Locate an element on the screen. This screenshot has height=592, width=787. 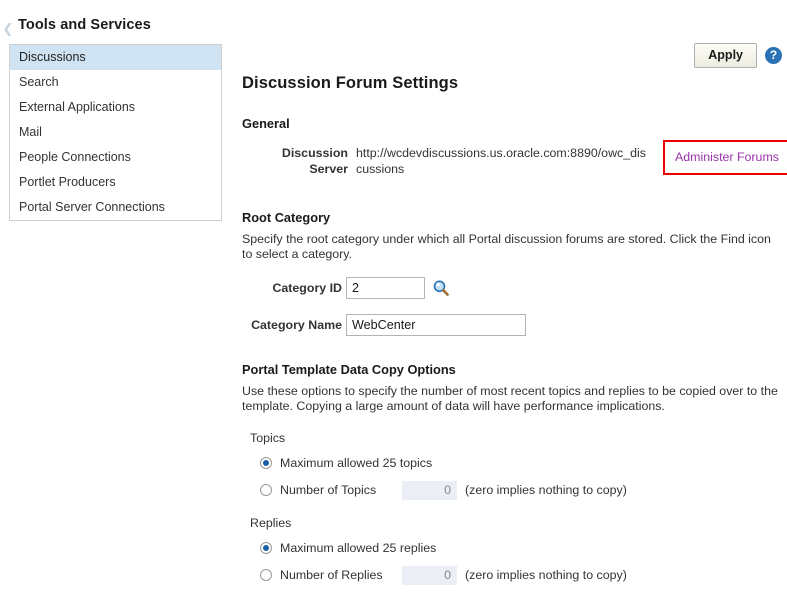
sidebar-item-label: Portal Server Connections is located at coordinates (92, 207).